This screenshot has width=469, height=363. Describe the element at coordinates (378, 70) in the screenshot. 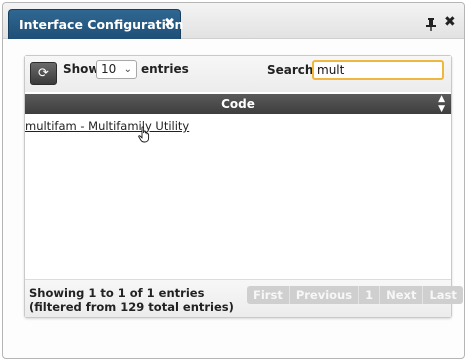

I see `search-input` at that location.